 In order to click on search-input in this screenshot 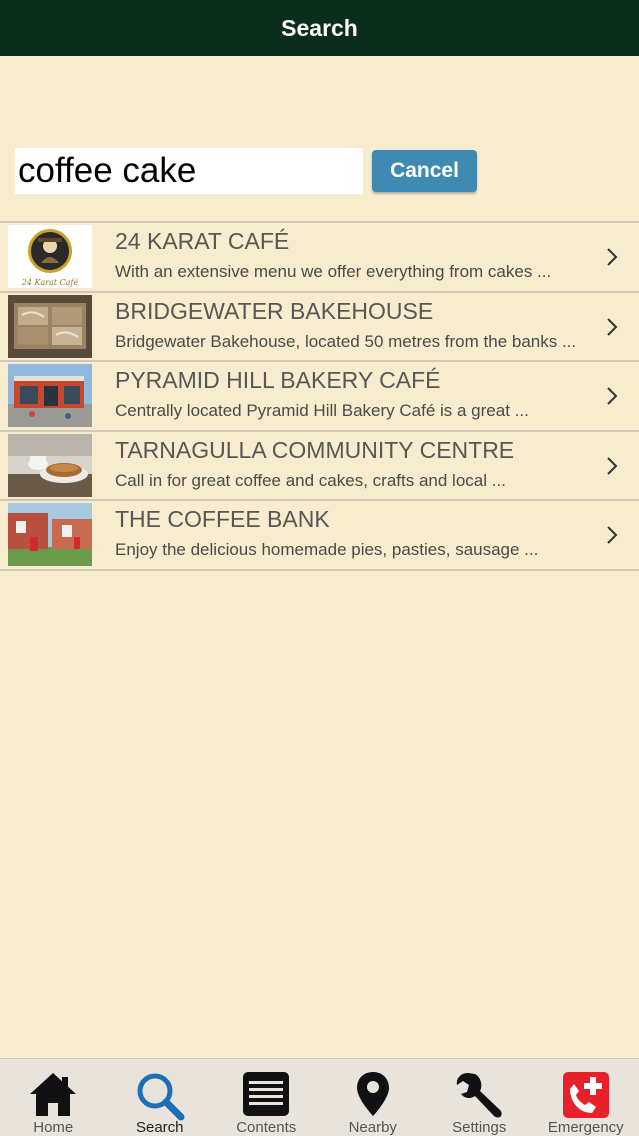, I will do `click(189, 171)`.